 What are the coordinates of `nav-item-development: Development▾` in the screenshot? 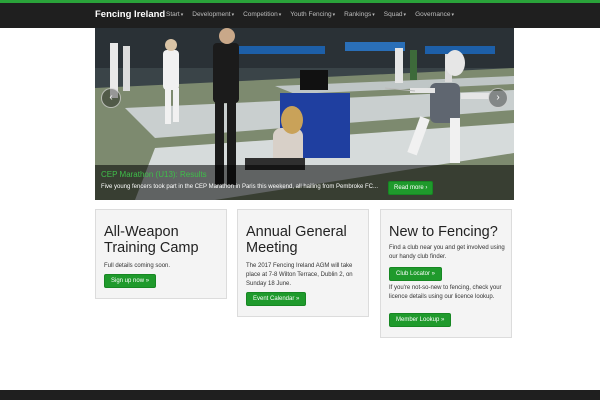 It's located at (213, 14).